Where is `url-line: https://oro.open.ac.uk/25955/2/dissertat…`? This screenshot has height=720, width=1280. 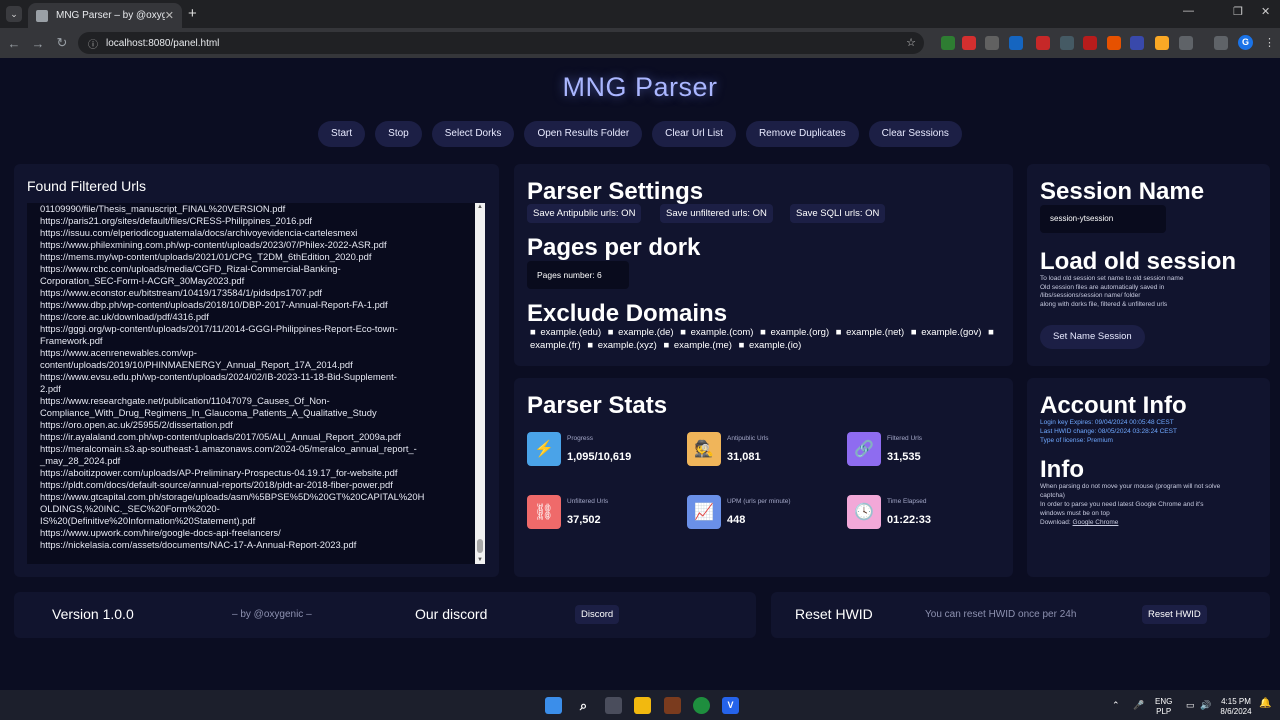 url-line: https://oro.open.ac.uk/25955/2/dissertat… is located at coordinates (136, 424).